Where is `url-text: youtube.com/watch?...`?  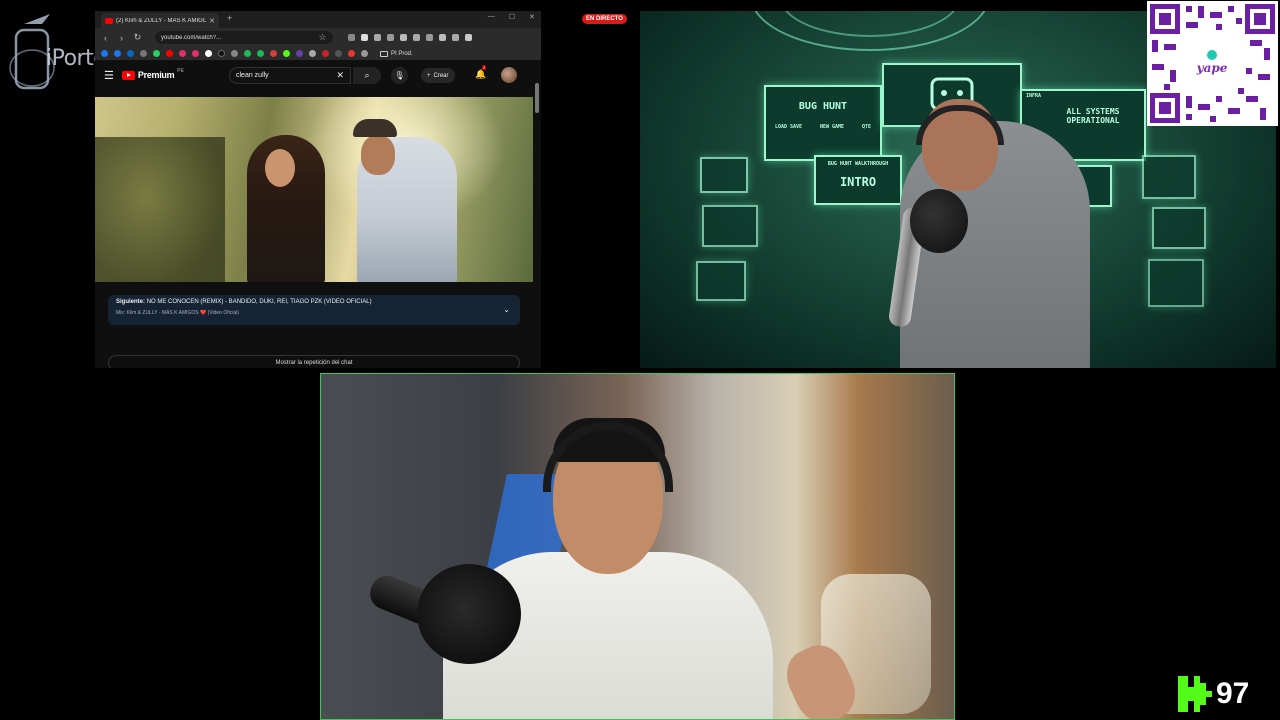
url-text: youtube.com/watch?... is located at coordinates (191, 37).